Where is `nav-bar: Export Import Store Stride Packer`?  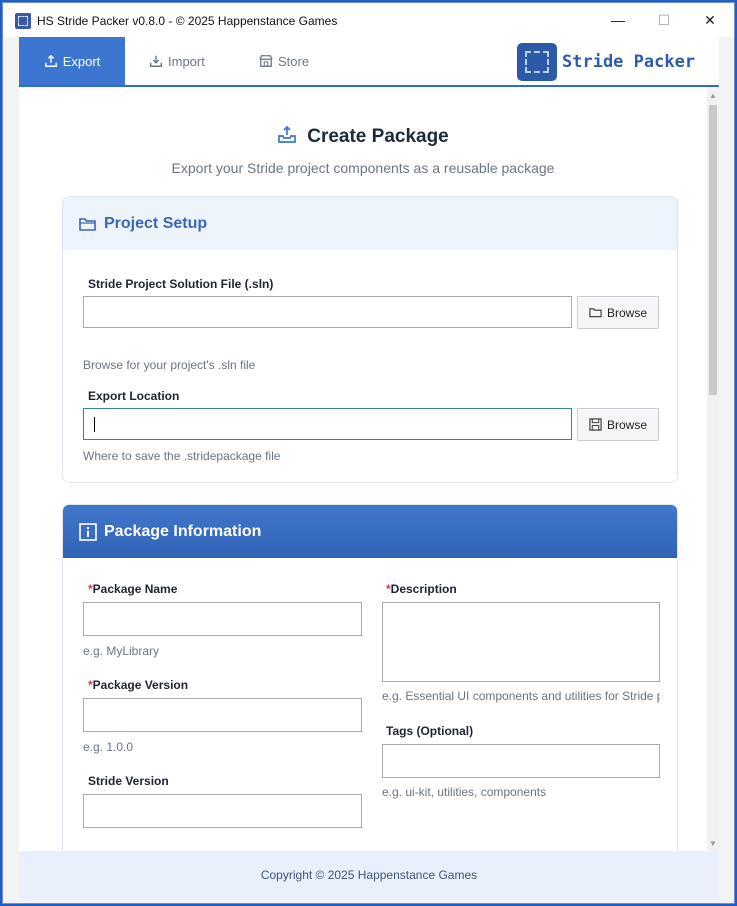
nav-bar: Export Import Store Stride Packer is located at coordinates (369, 62).